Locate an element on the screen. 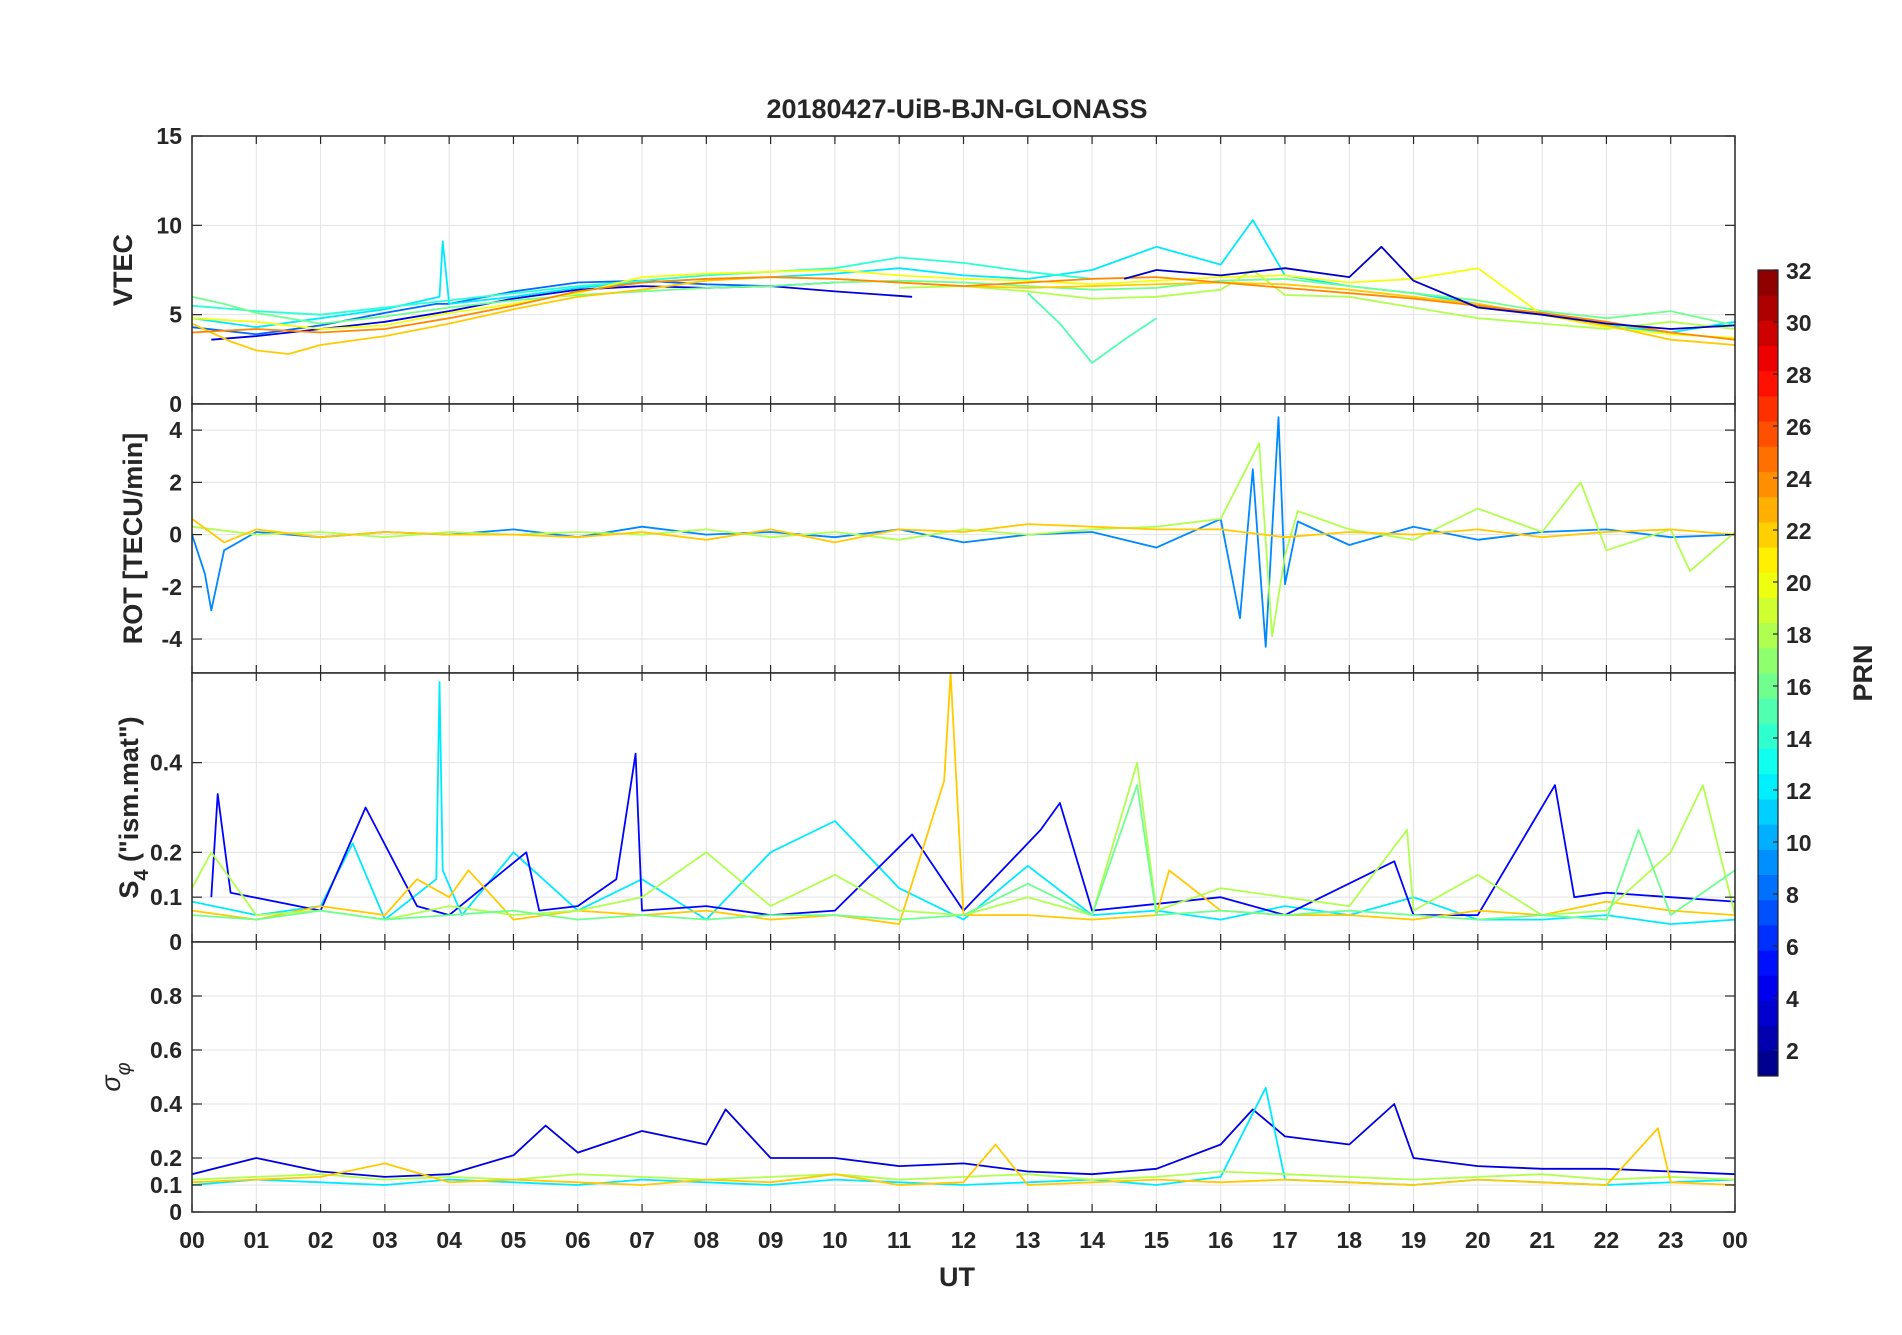 The height and width of the screenshot is (1335, 1902). x-tick-label: 11 is located at coordinates (899, 1240).